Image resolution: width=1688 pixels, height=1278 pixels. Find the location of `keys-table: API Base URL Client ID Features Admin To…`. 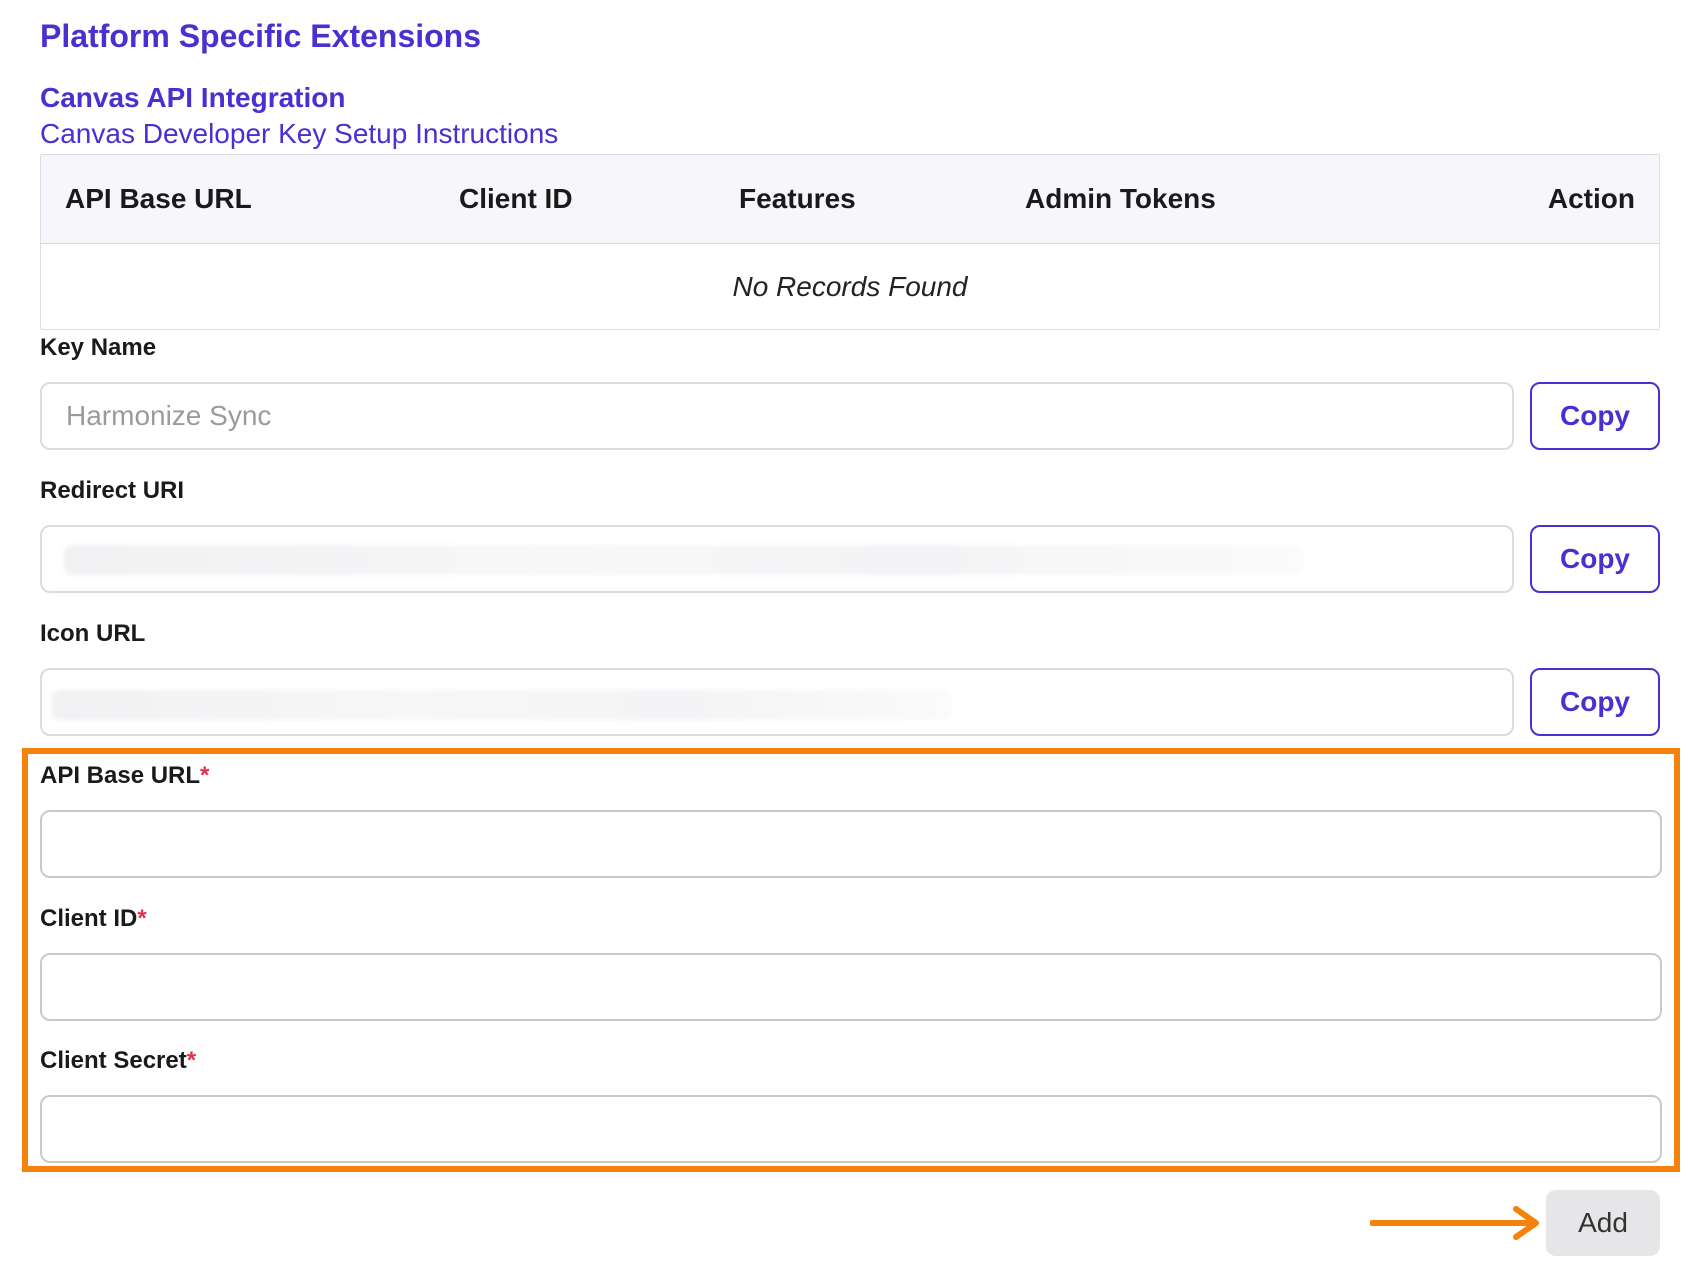

keys-table: API Base URL Client ID Features Admin To… is located at coordinates (850, 242).